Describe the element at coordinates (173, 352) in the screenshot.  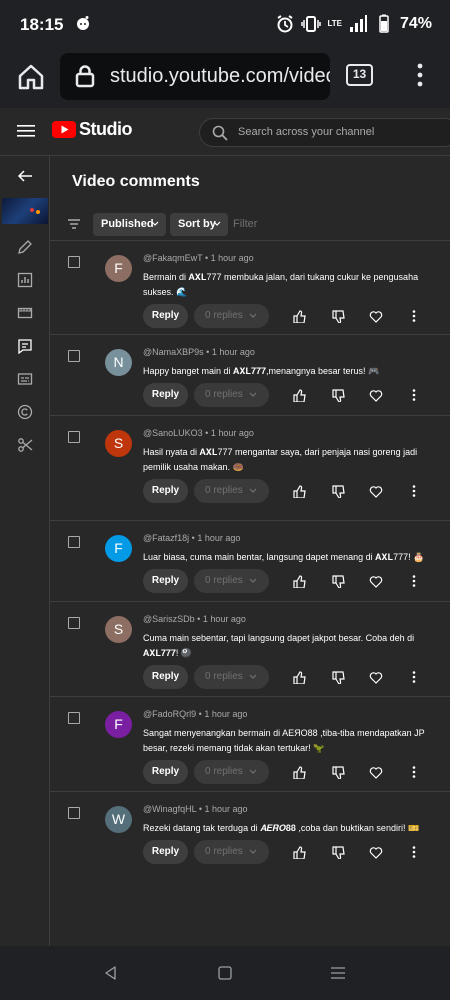
I see `comment-author: @NamaXBP9s` at that location.